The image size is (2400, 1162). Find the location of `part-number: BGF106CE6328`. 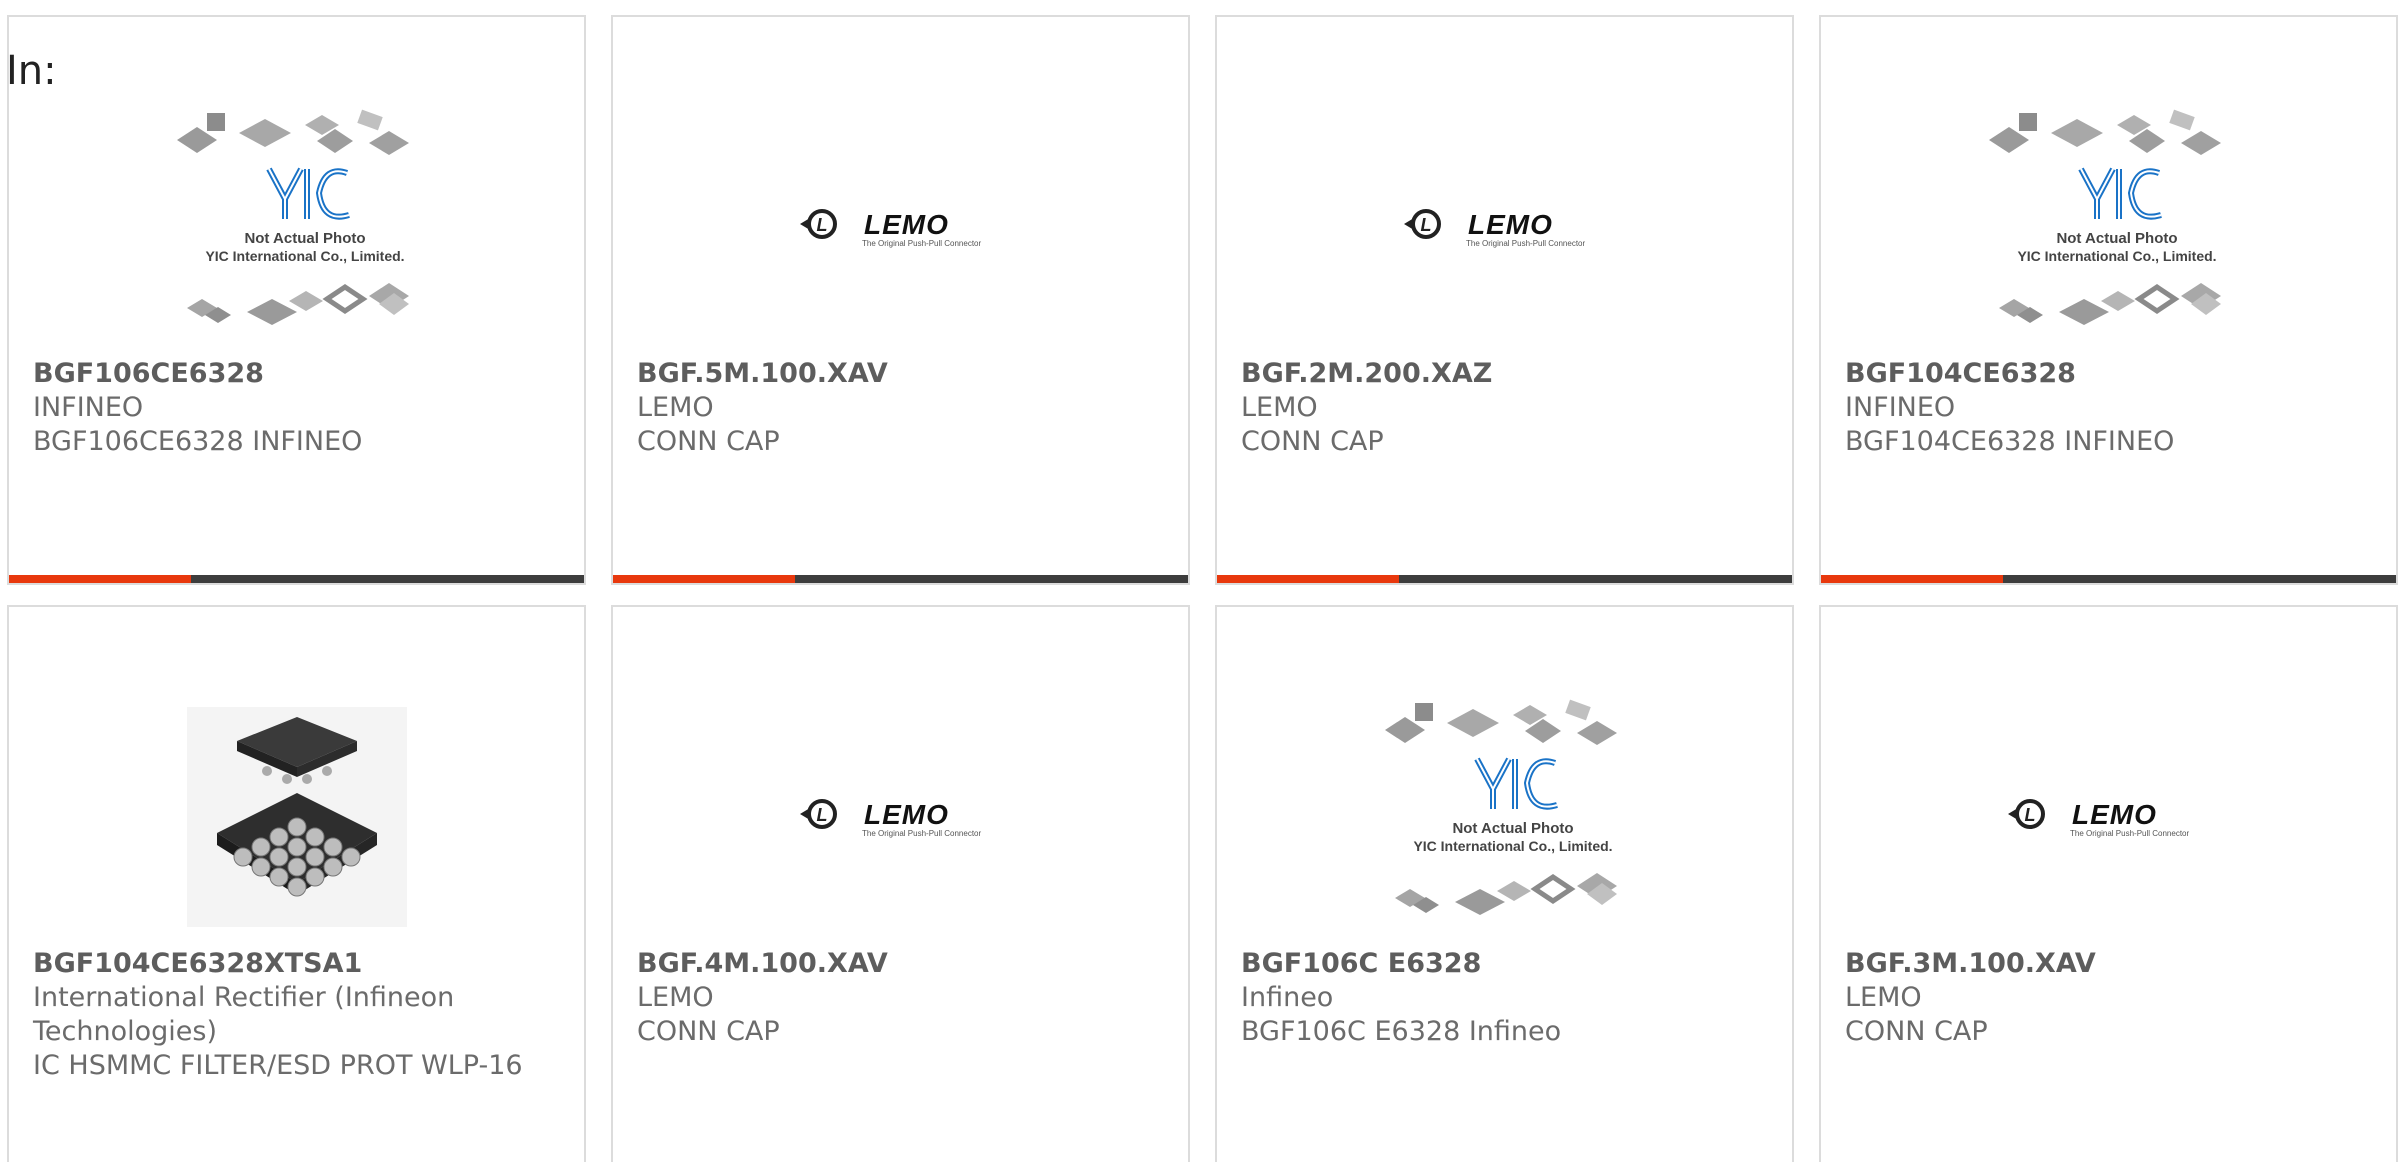

part-number: BGF106CE6328 is located at coordinates (296, 374).